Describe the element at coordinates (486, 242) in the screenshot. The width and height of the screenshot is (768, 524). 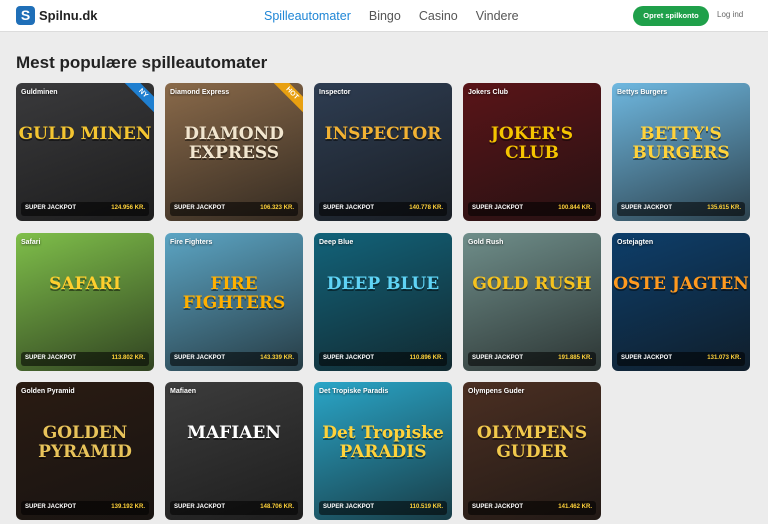
I see `game-title: Gold Rush` at that location.